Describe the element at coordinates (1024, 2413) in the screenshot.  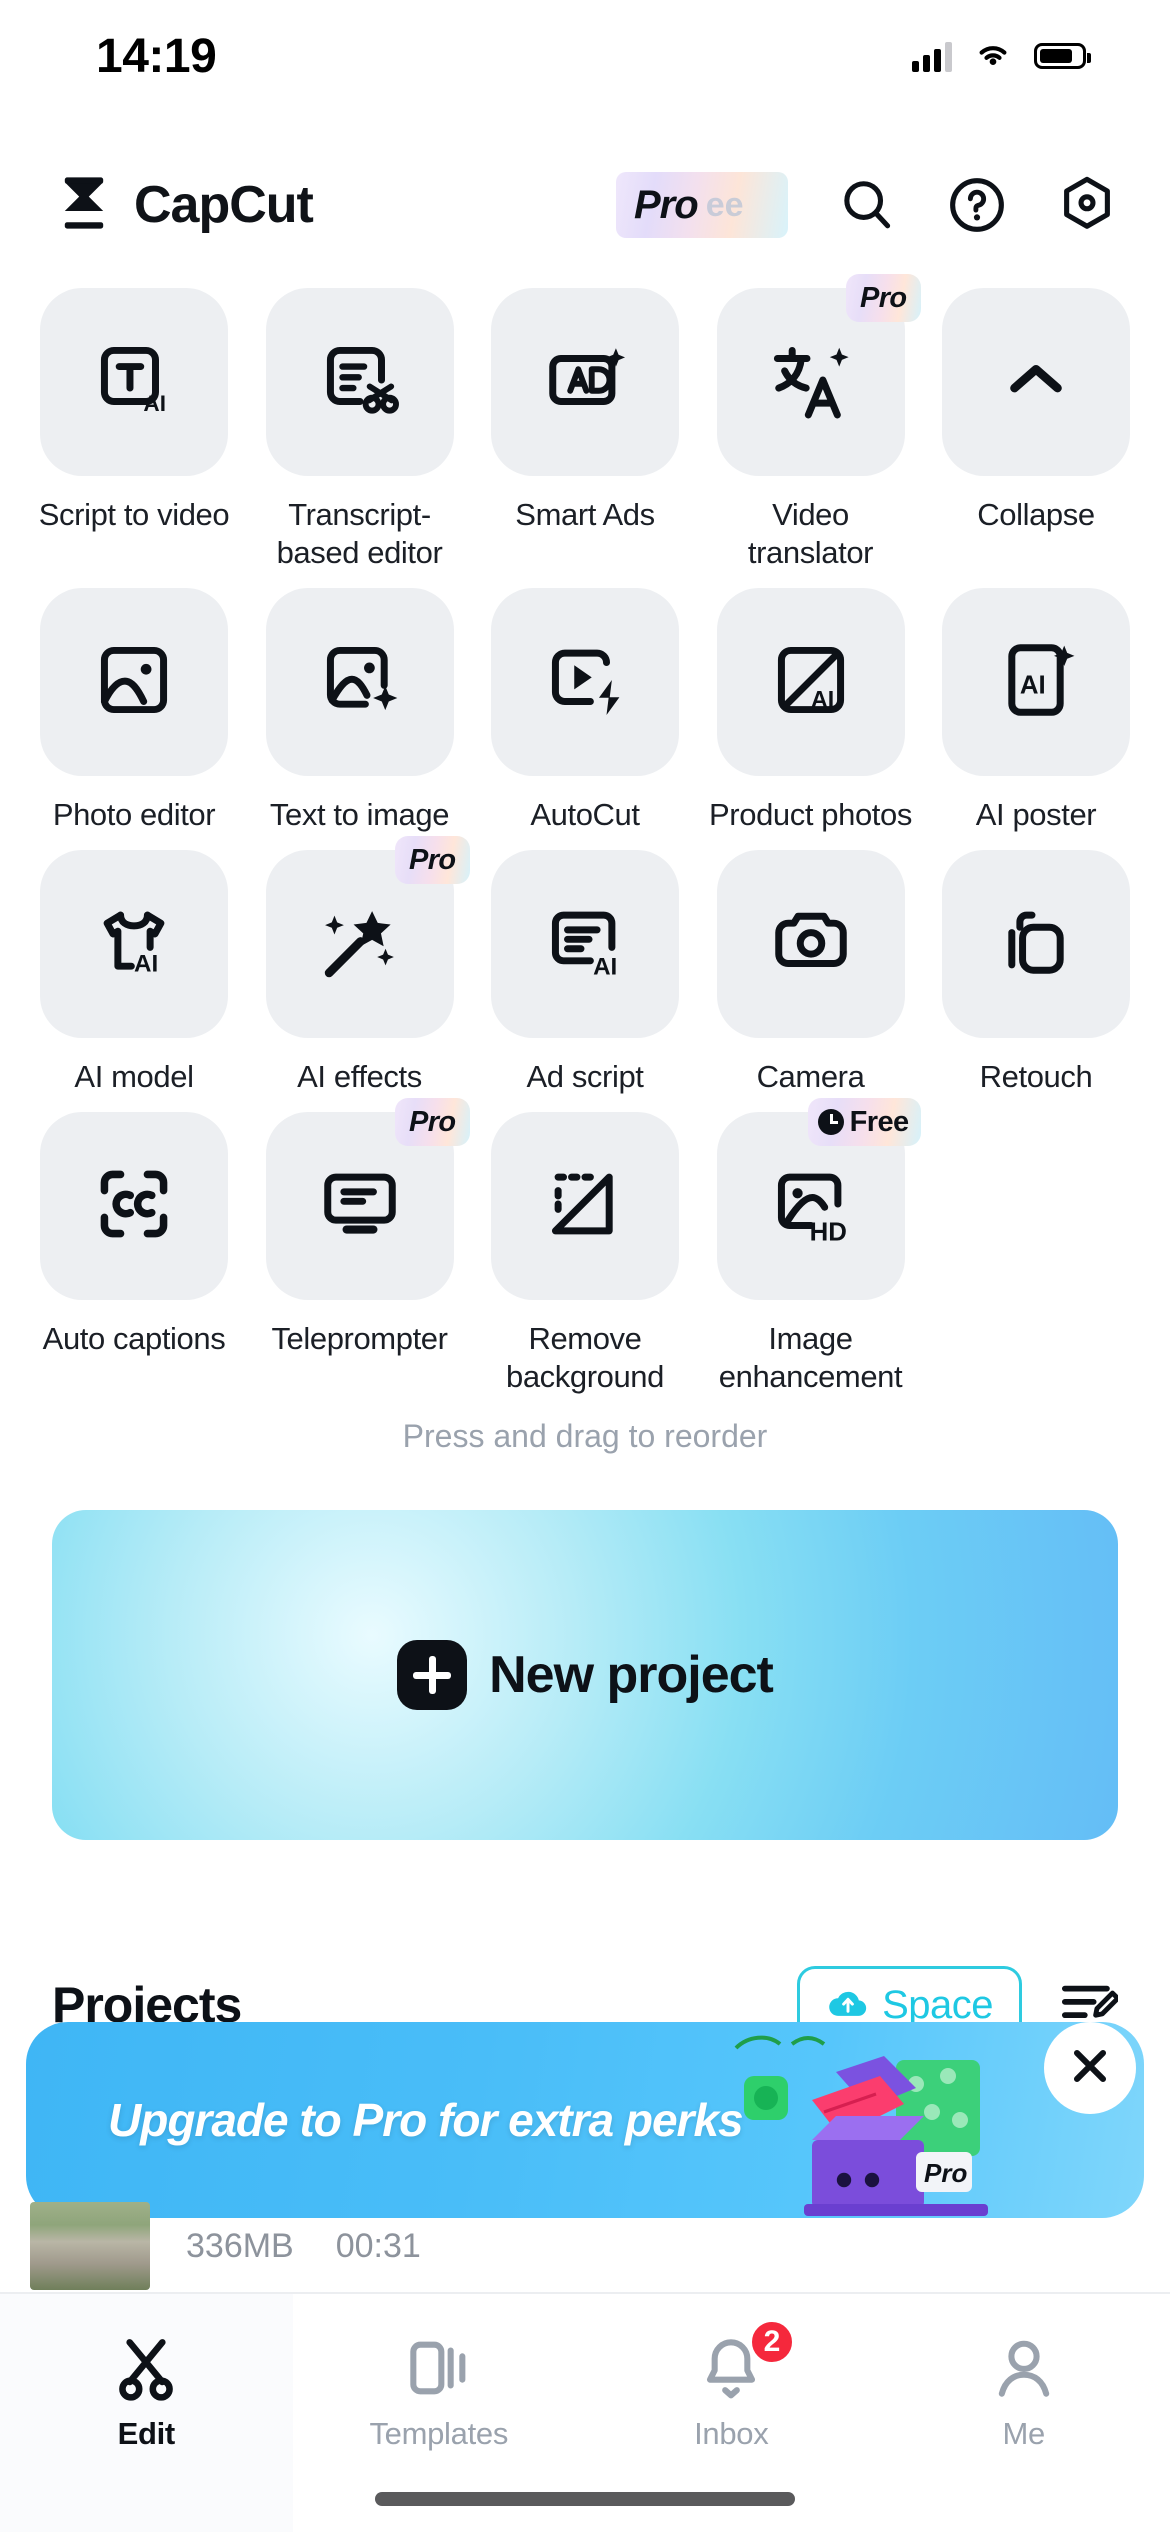
I see `tab-me: Me` at that location.